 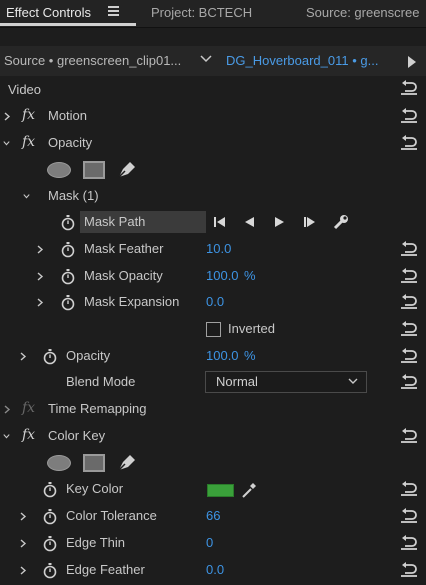 I want to click on mask-expansion-row: Mask Expansion 0.0, so click(x=213, y=303).